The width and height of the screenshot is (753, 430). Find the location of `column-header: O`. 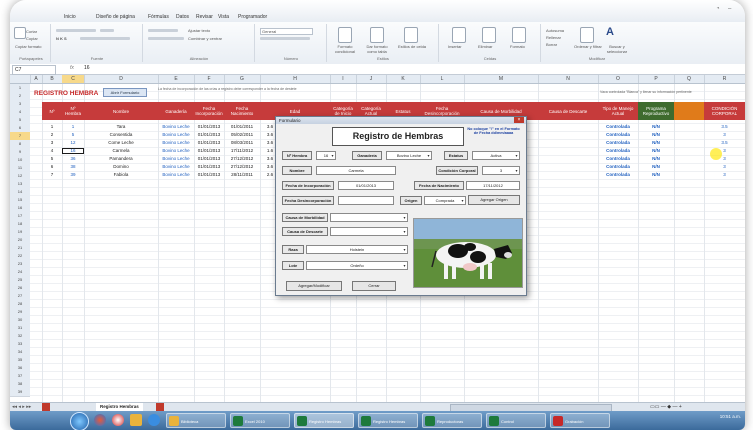

column-header: O is located at coordinates (618, 79).